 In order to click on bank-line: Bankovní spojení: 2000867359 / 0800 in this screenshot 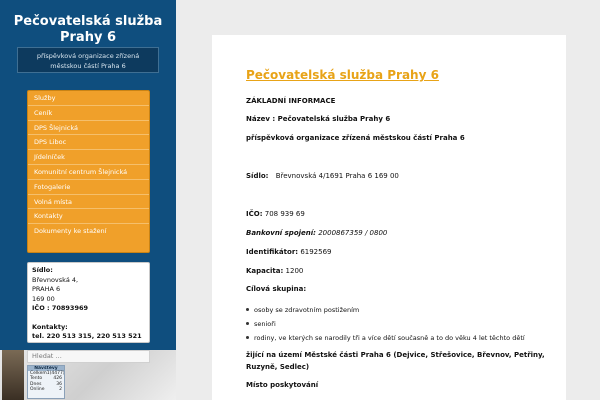, I will do `click(316, 233)`.